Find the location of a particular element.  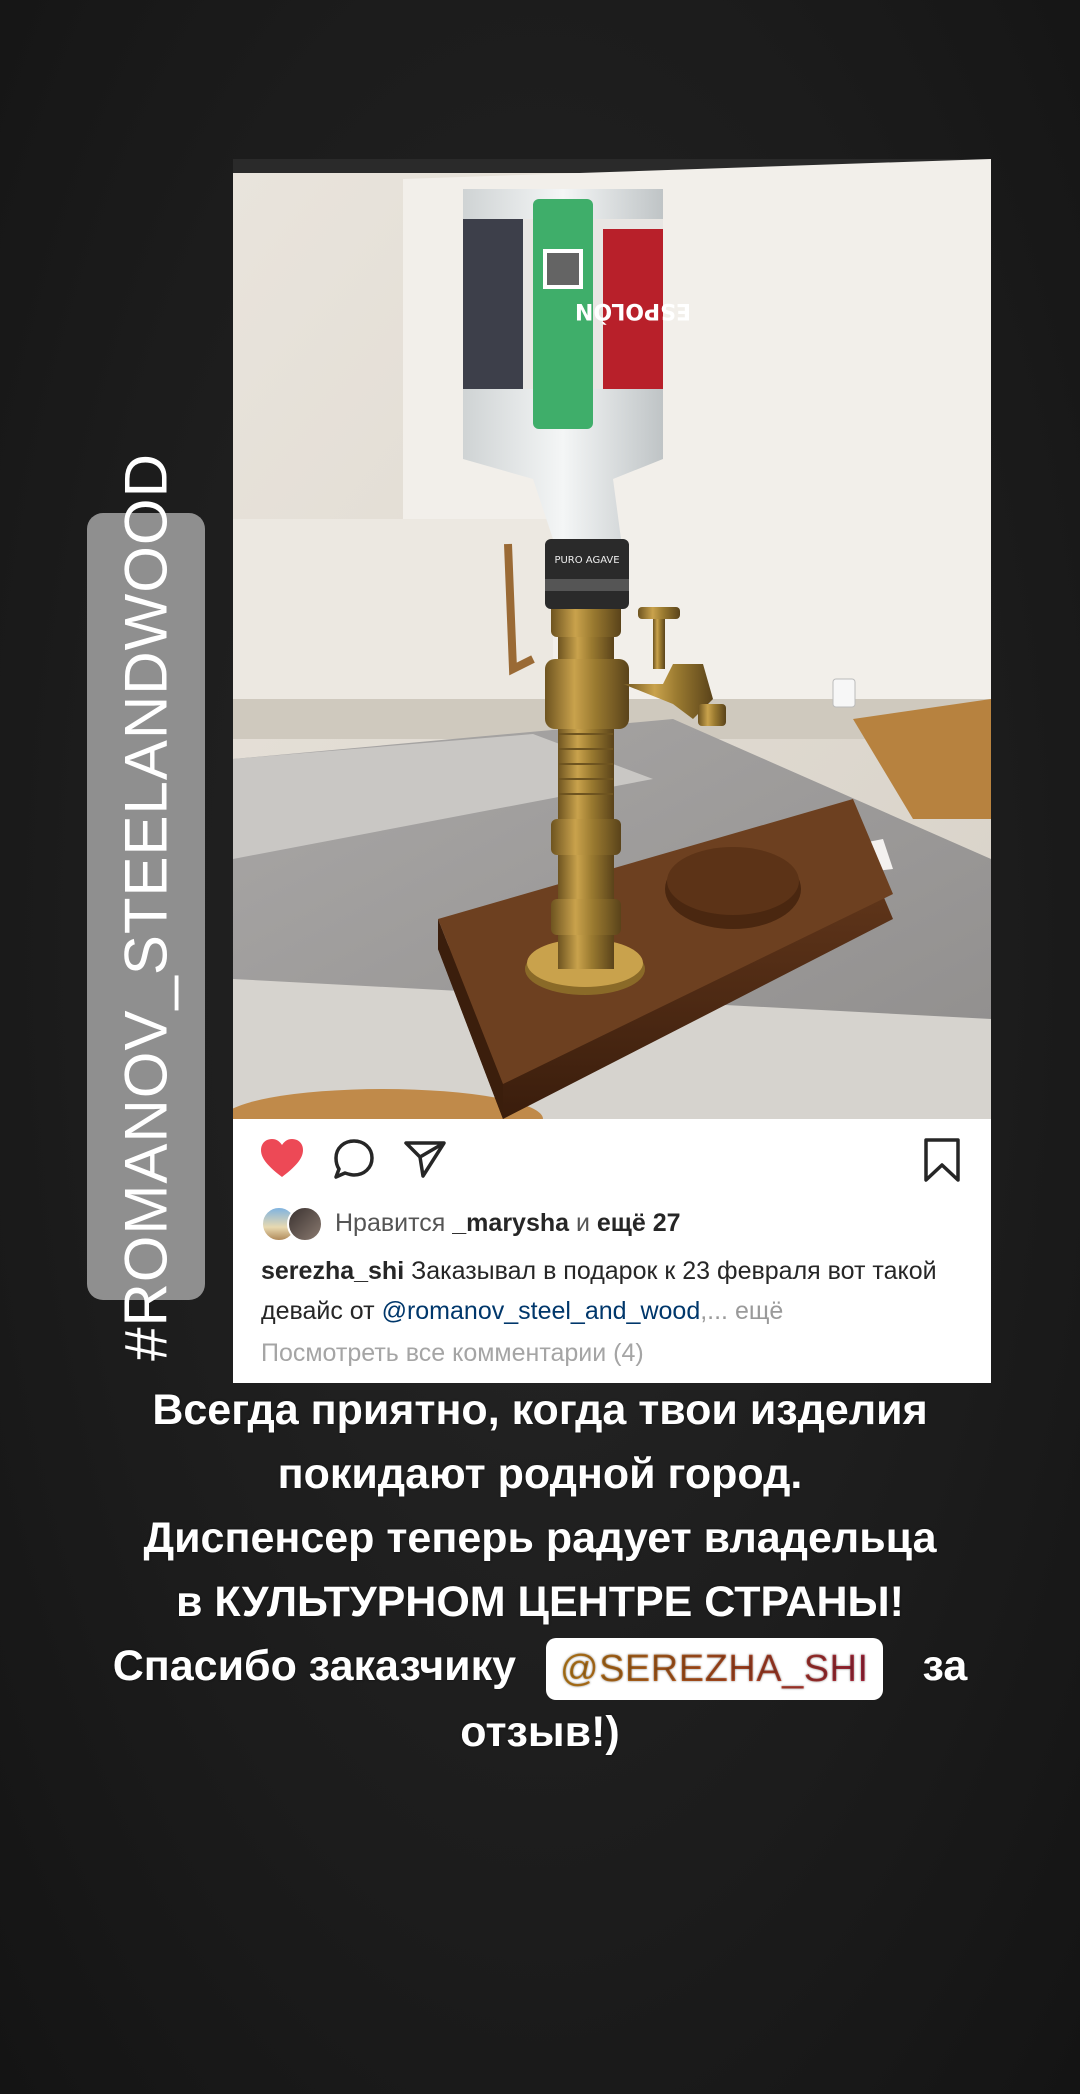

story-line-5-end: за is located at coordinates (945, 1666).